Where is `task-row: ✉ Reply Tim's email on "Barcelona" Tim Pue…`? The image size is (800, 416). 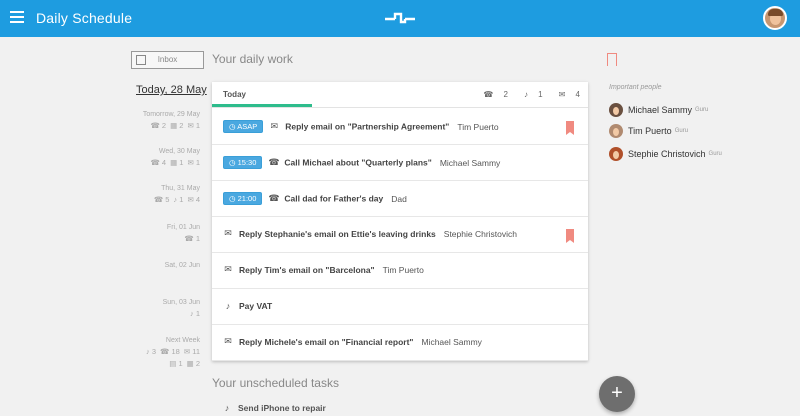 task-row: ✉ Reply Tim's email on "Barcelona" Tim Pue… is located at coordinates (400, 271).